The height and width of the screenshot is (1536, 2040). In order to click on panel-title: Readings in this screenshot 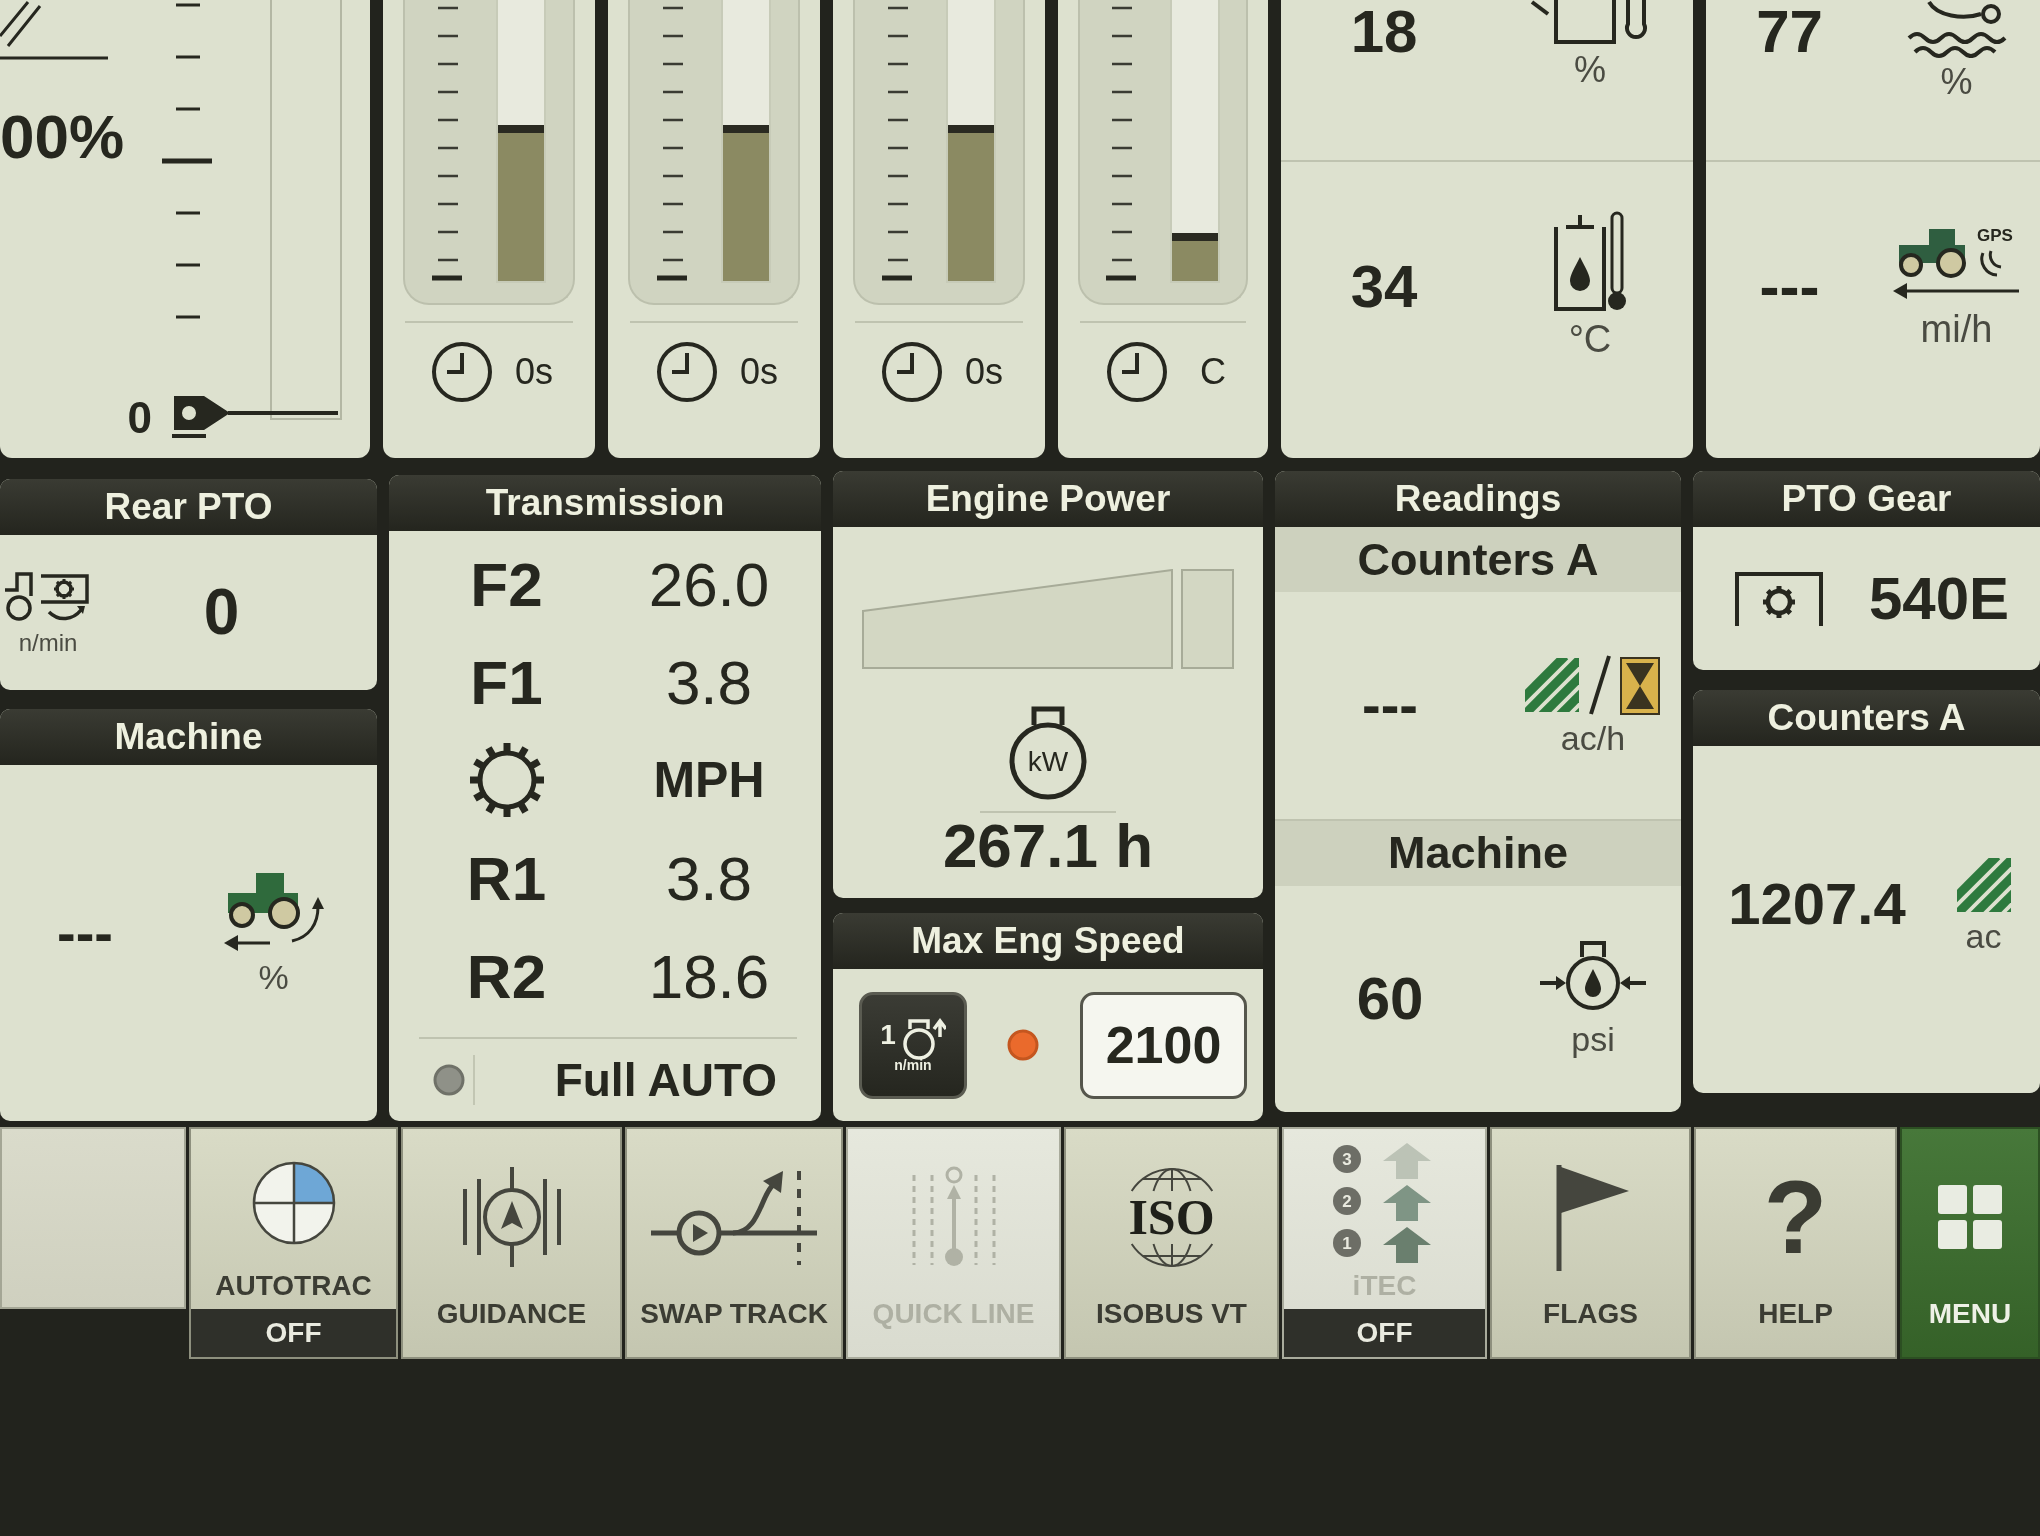, I will do `click(1478, 499)`.